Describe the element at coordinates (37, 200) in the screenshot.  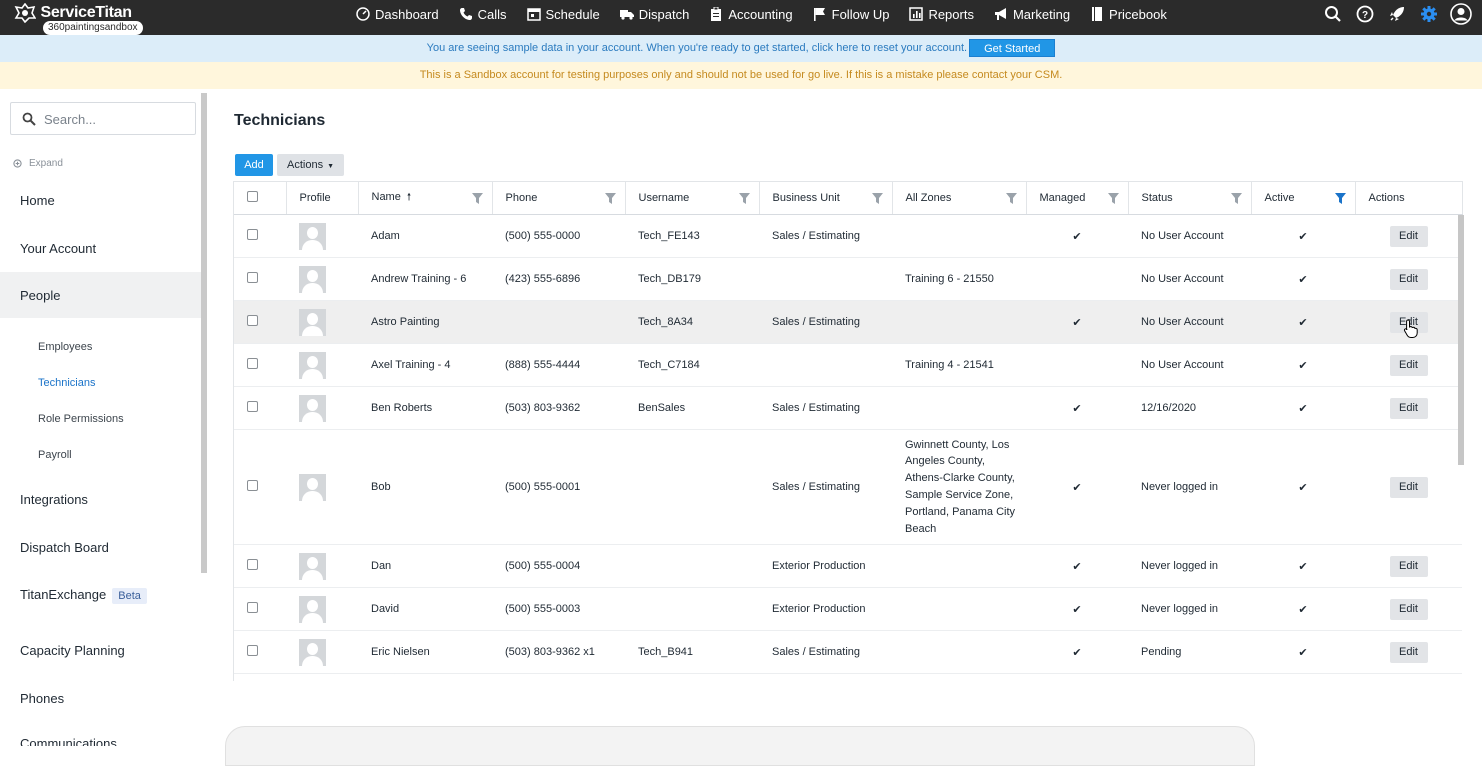
I see `sidebar-item-home: Home` at that location.